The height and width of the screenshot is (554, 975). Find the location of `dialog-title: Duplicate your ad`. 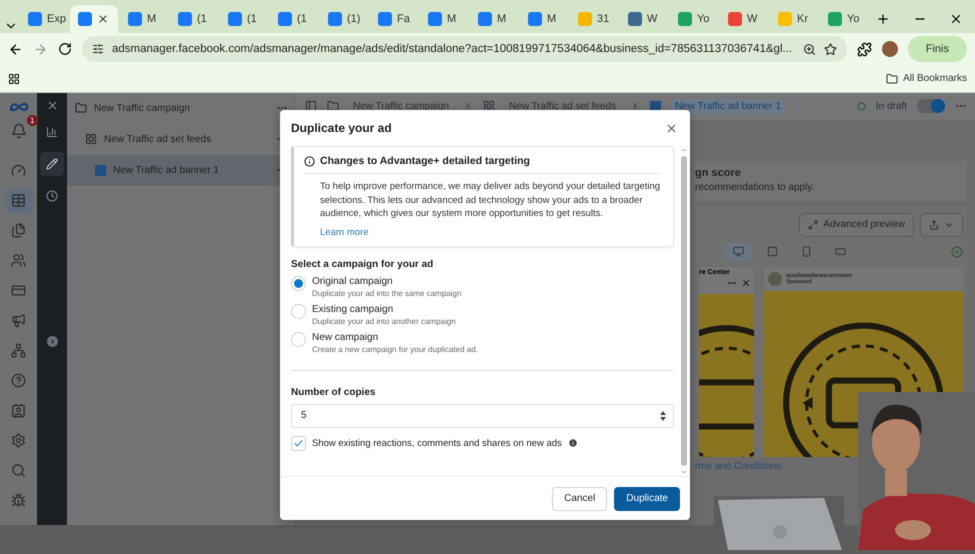

dialog-title: Duplicate your ad is located at coordinates (341, 128).